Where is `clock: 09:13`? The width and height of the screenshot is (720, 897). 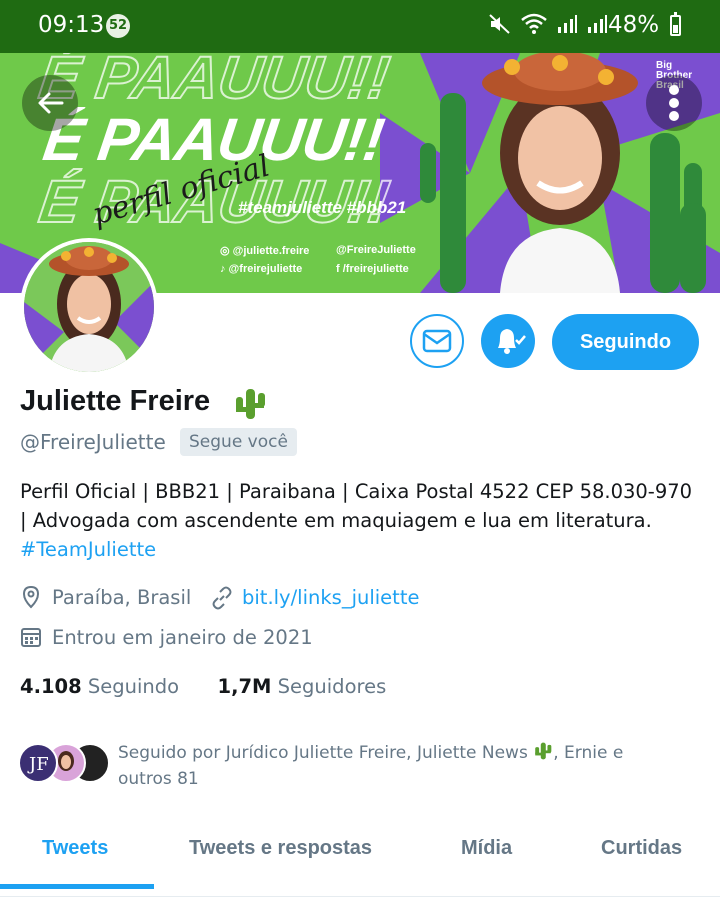 clock: 09:13 is located at coordinates (71, 25).